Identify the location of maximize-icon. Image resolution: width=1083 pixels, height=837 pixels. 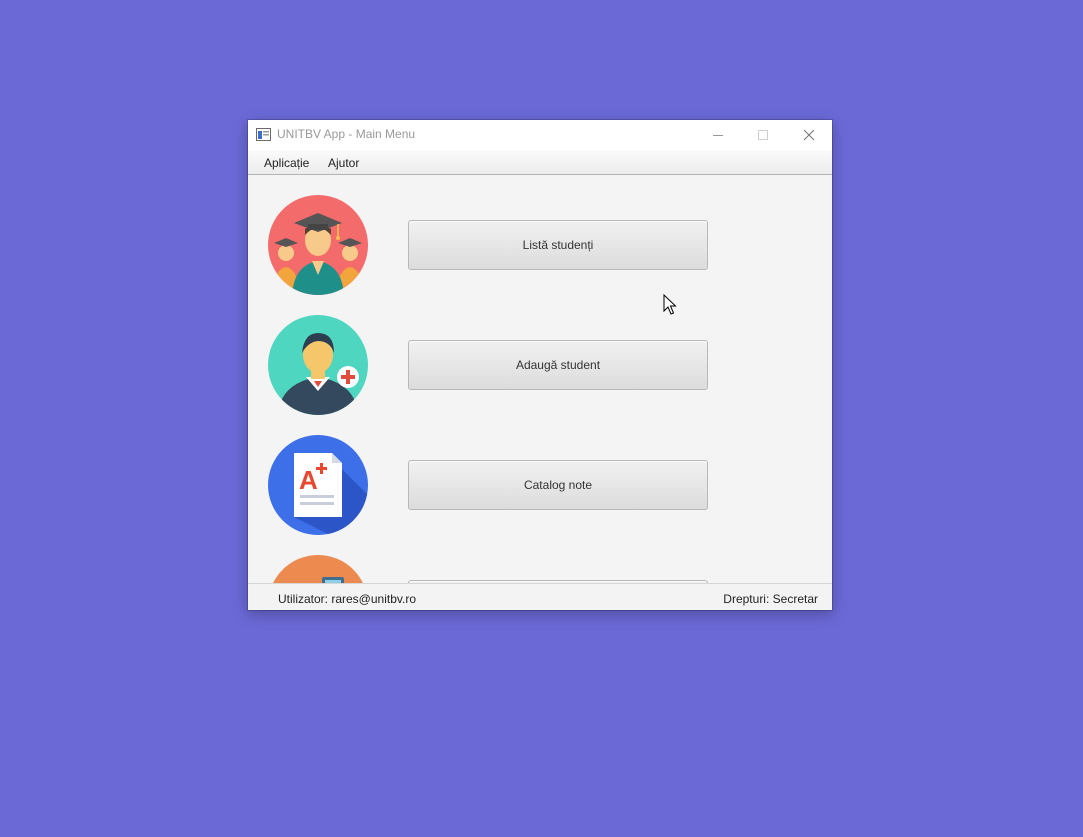
(763, 135).